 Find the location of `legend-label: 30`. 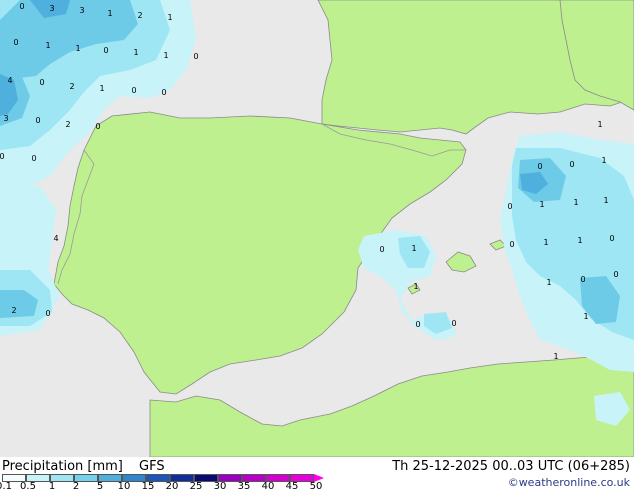

legend-label: 30 is located at coordinates (220, 486).